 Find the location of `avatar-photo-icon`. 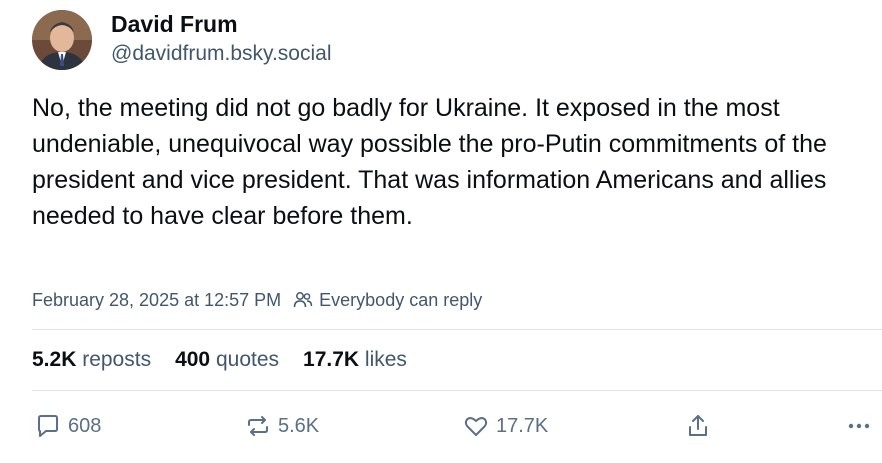

avatar-photo-icon is located at coordinates (62, 40).